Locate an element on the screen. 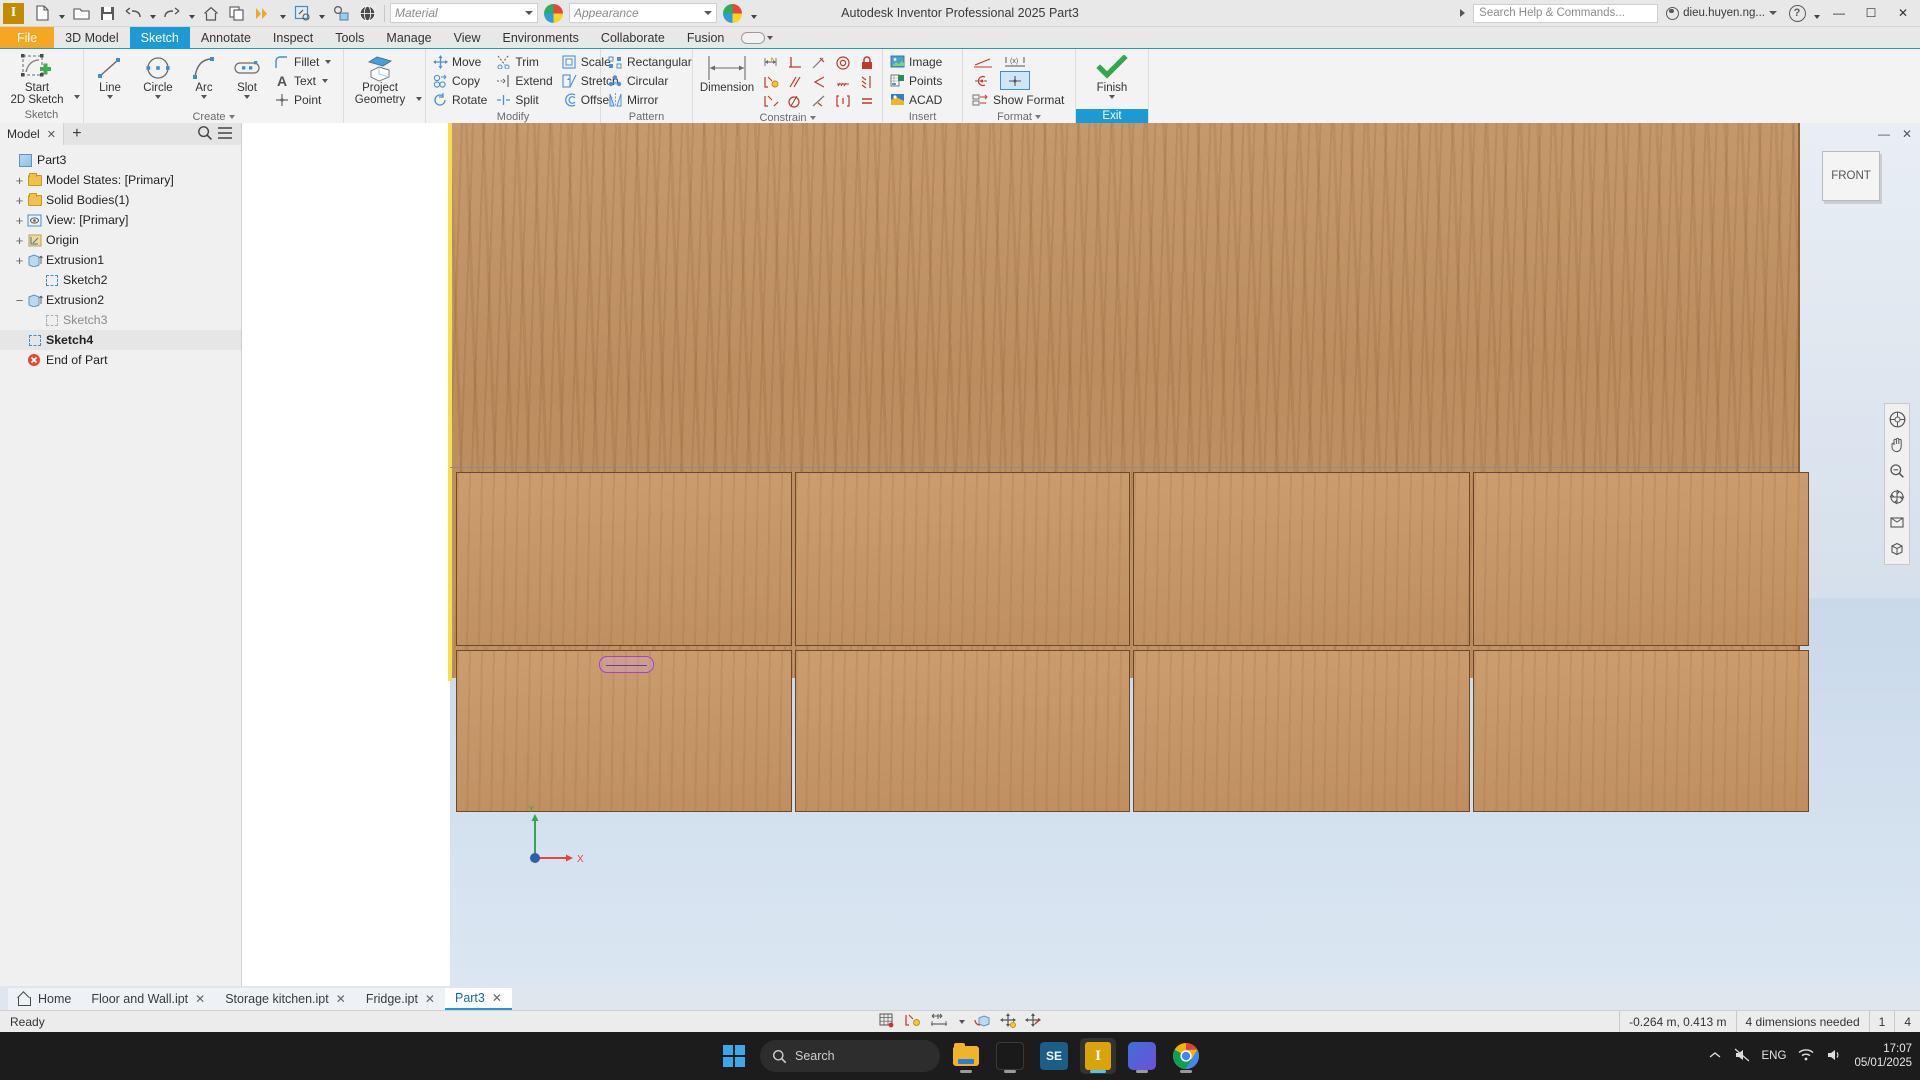 Image resolution: width=1920 pixels, height=1080 pixels. help-dropdown-icon is located at coordinates (1816, 13).